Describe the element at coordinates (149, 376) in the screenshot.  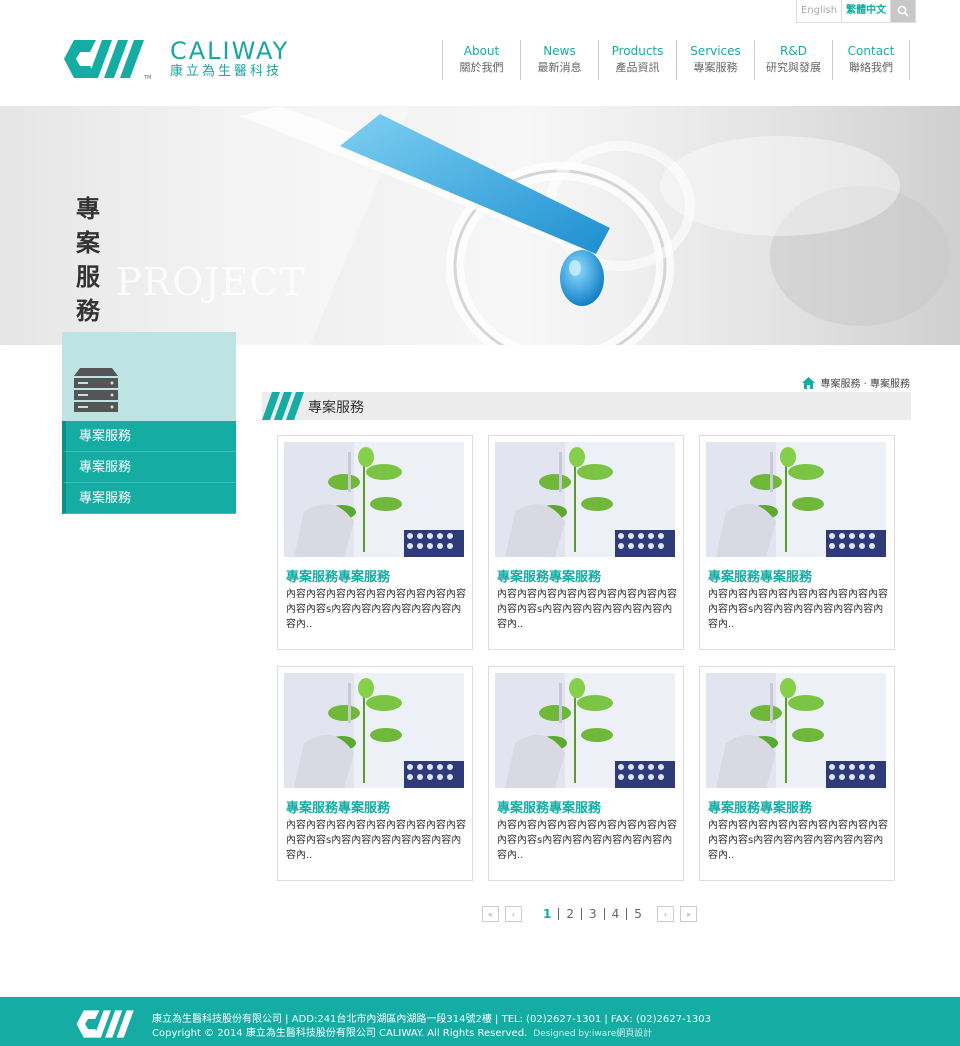
I see `sidebar-header` at that location.